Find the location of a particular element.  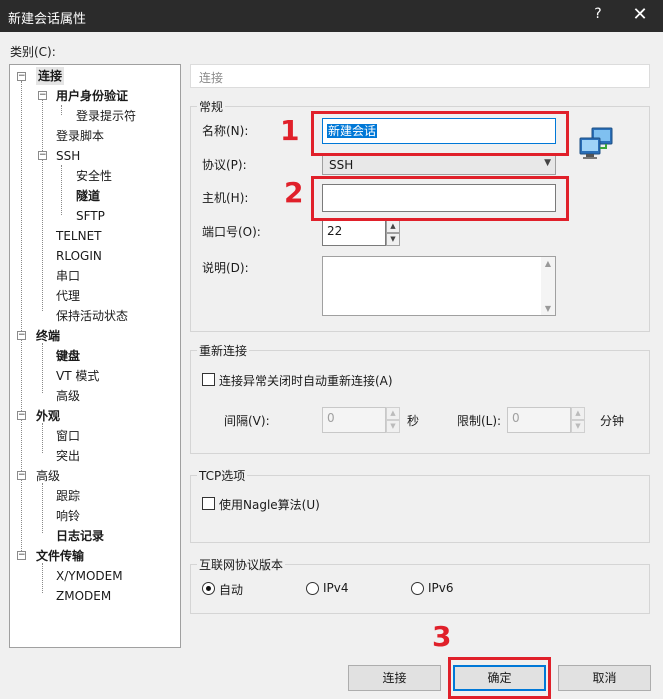

interval-label: 间隔(V): is located at coordinates (247, 421).